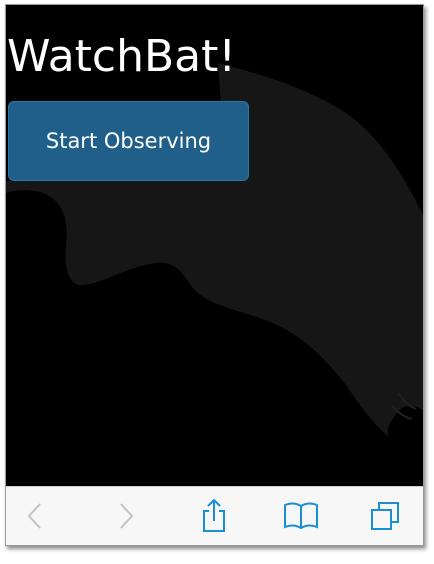 This screenshot has width=434, height=564. I want to click on app-title: WatchBat!, so click(122, 56).